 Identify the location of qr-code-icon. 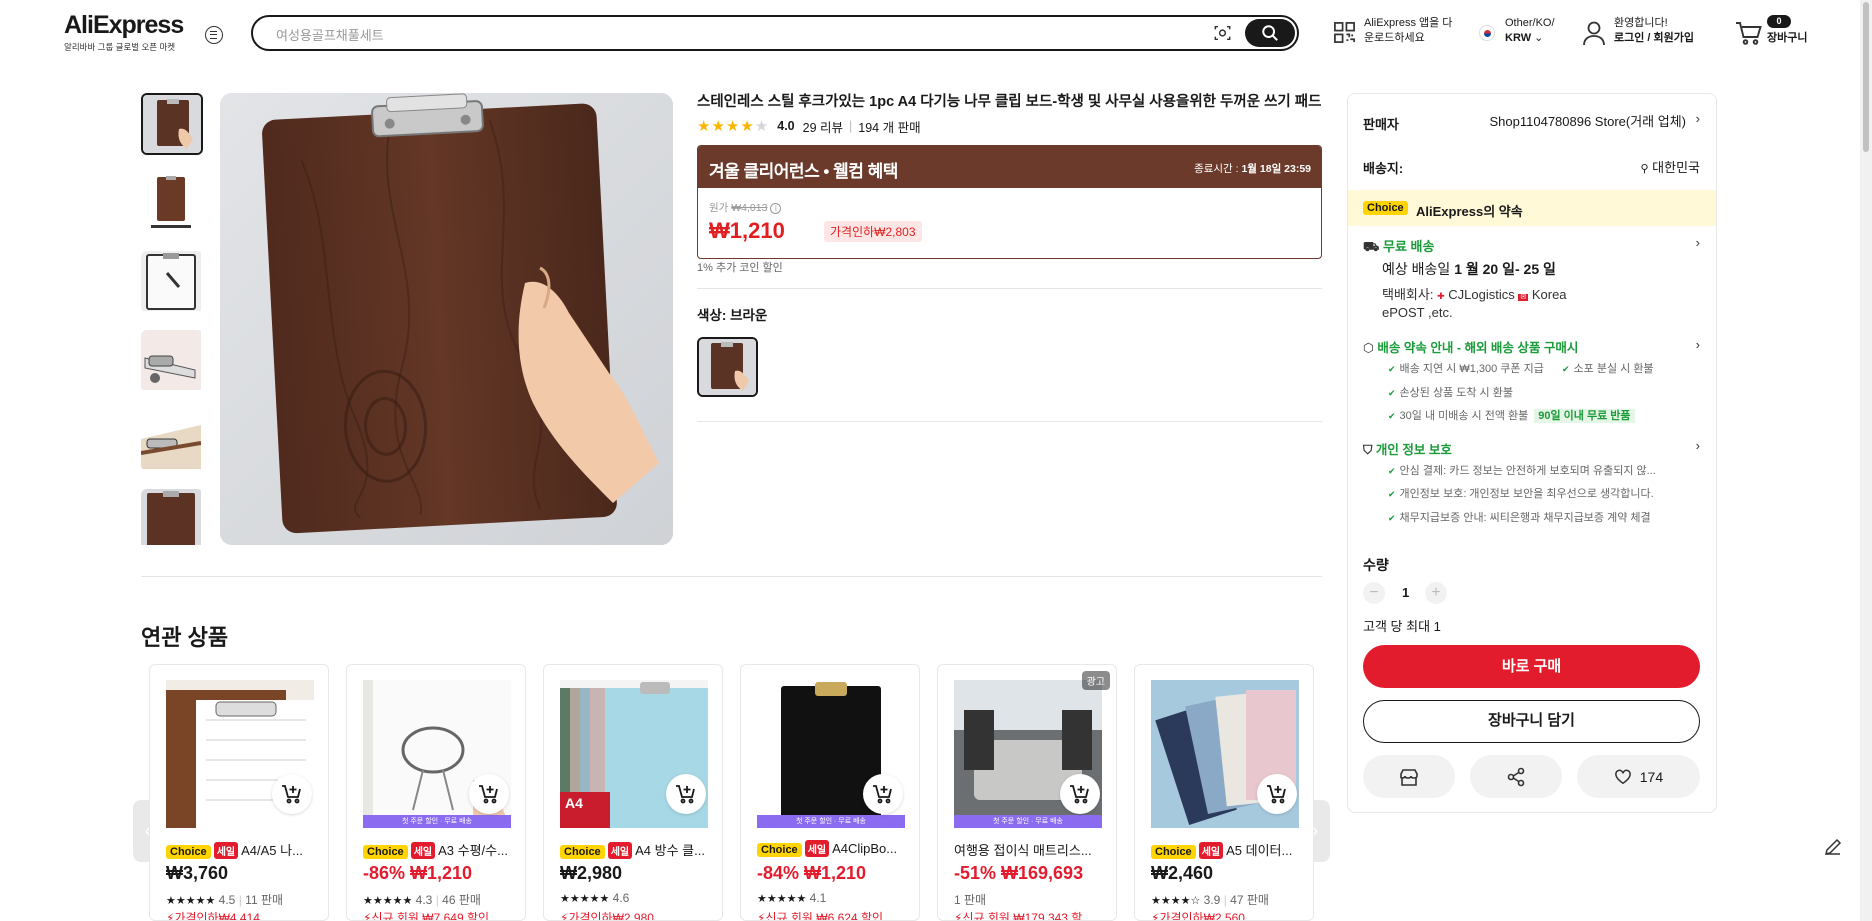
(1344, 32).